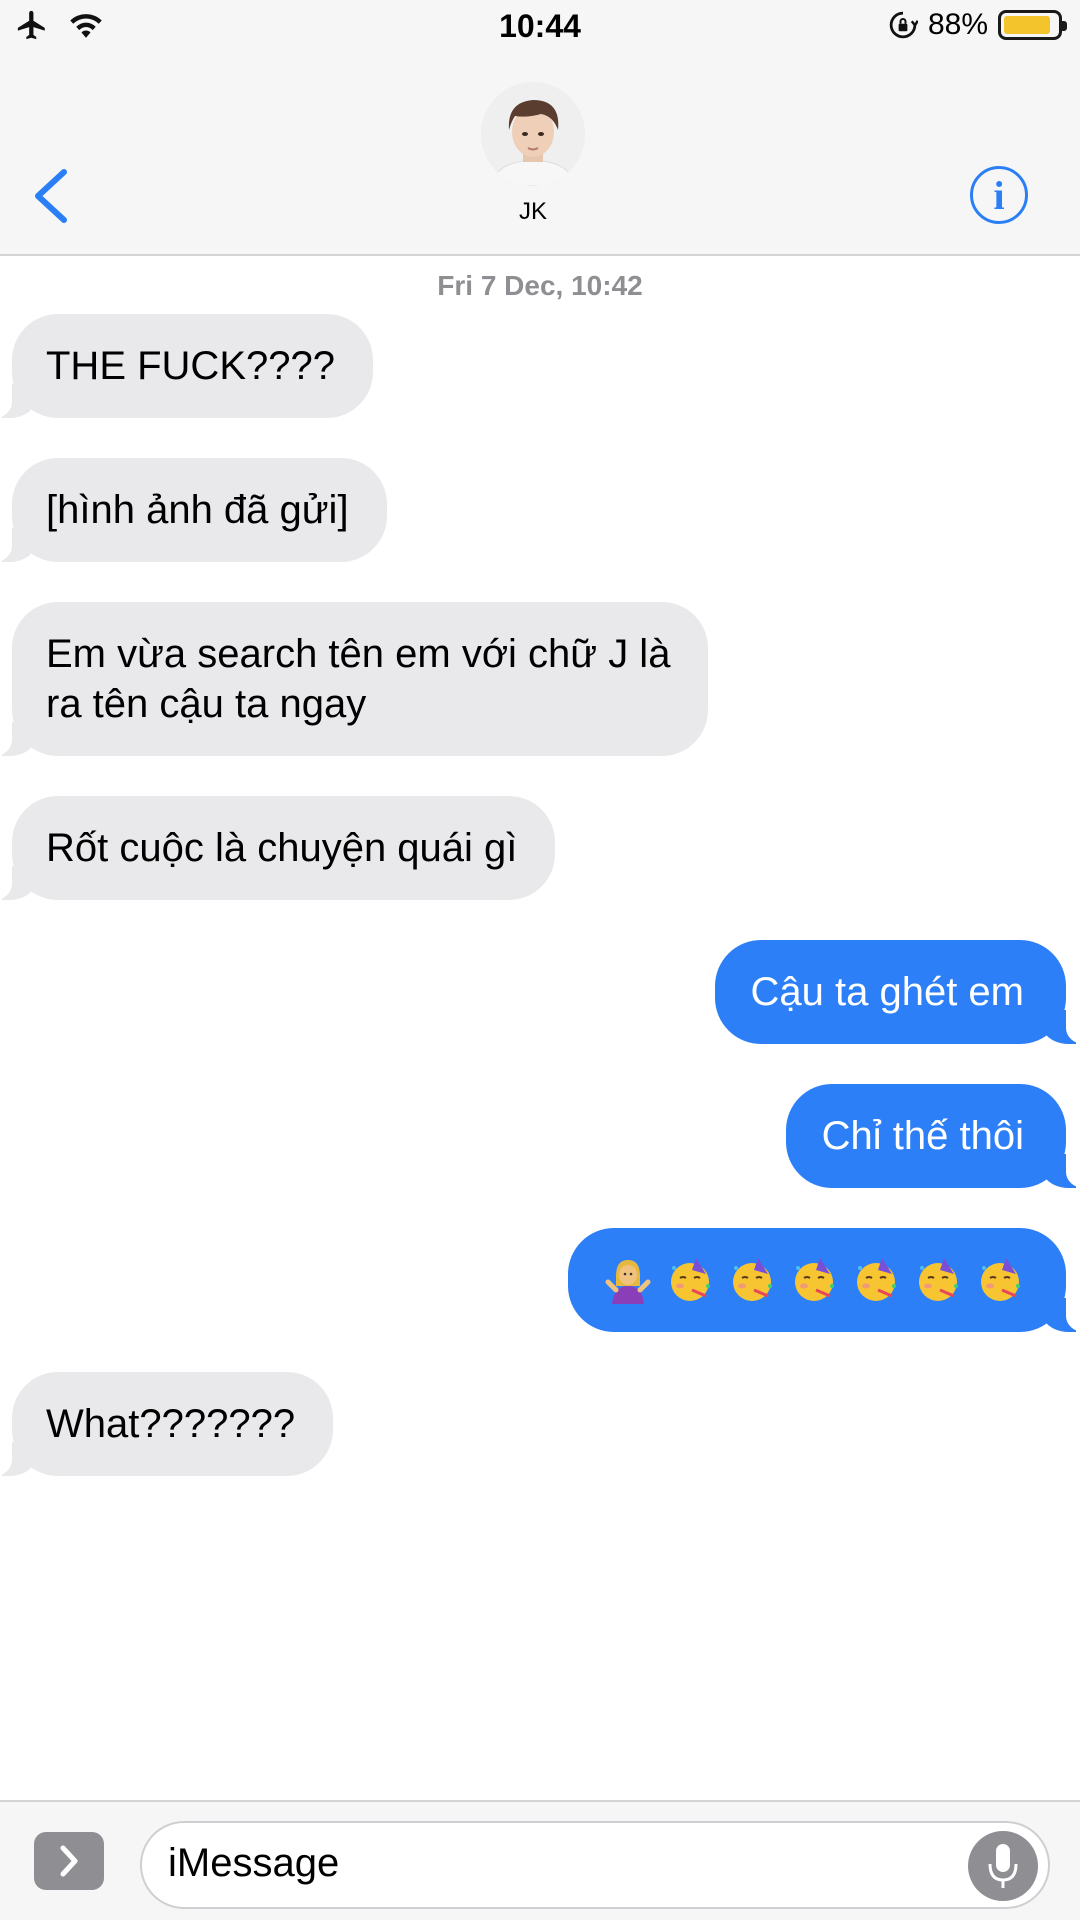 This screenshot has height=1920, width=1080. I want to click on incoming-message: [hình ảnh đã gửi], so click(193, 510).